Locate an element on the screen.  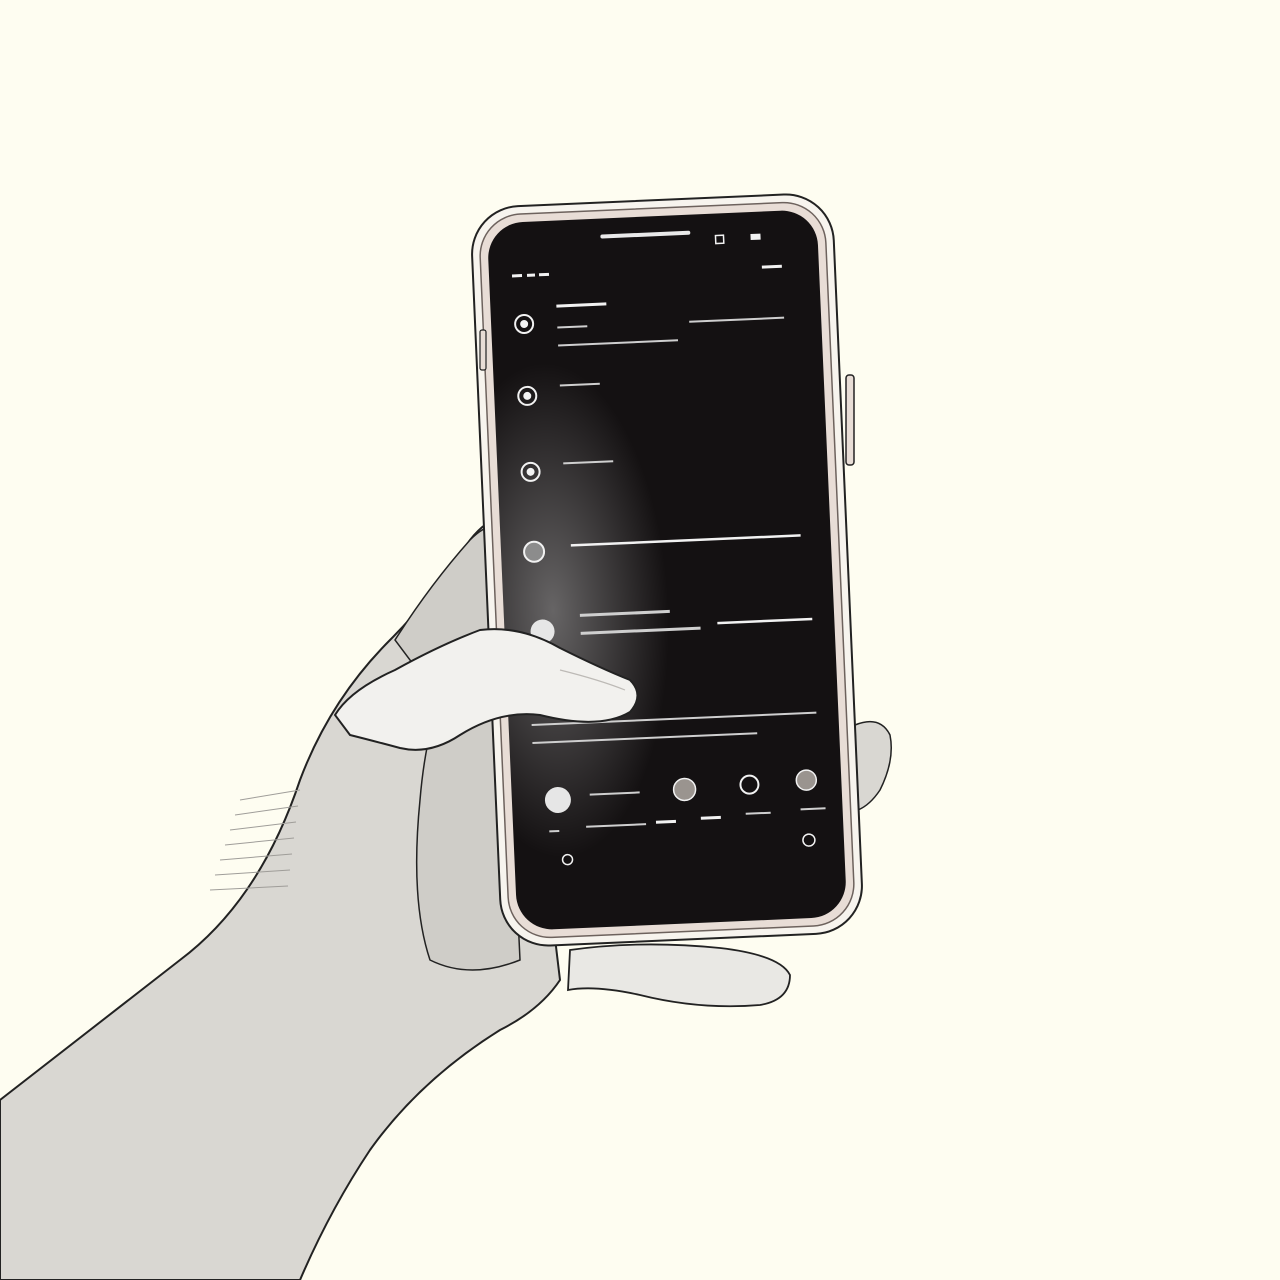
finger-bottom is located at coordinates (679, 975).